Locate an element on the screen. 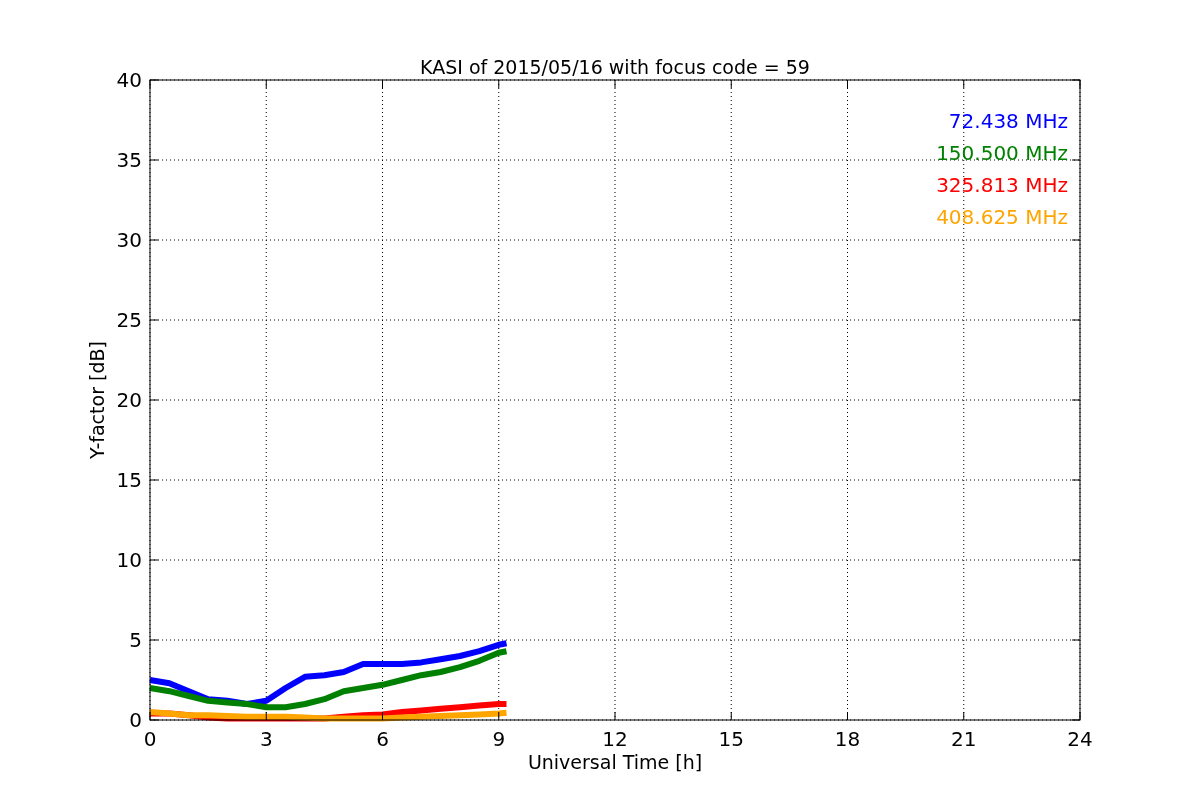 This screenshot has height=800, width=1200. tick-label: 9 is located at coordinates (499, 739).